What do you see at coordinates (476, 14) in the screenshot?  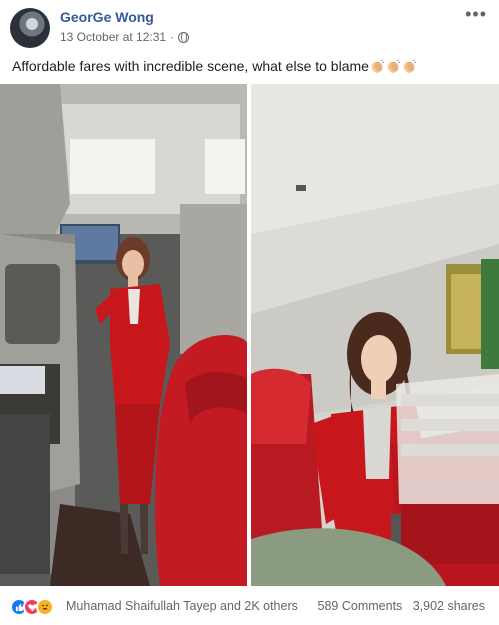 I see `more-options-button: •••` at bounding box center [476, 14].